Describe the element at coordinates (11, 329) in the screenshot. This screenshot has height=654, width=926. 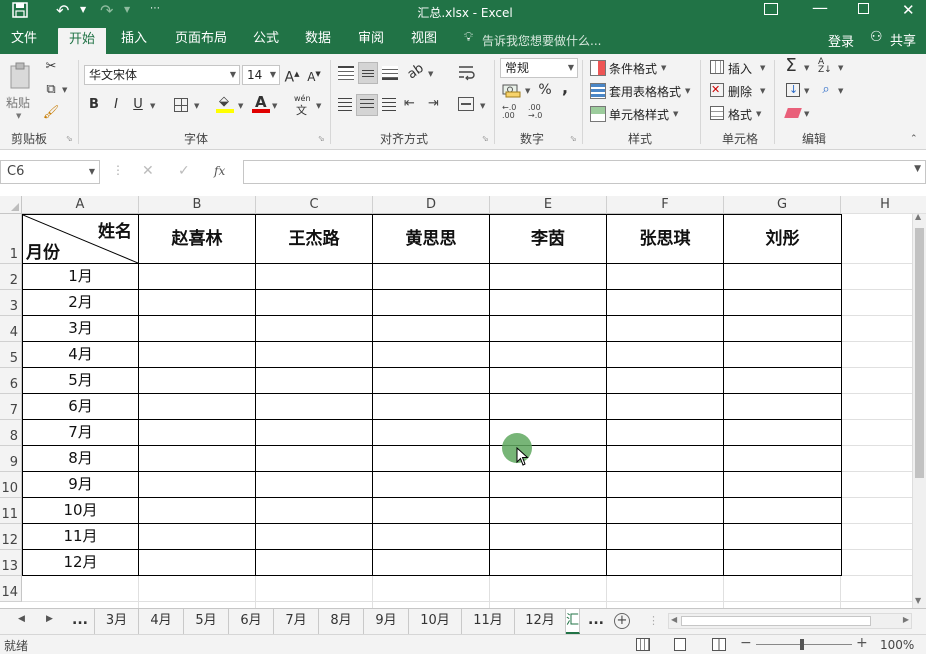
I see `row-header-4: 4` at that location.